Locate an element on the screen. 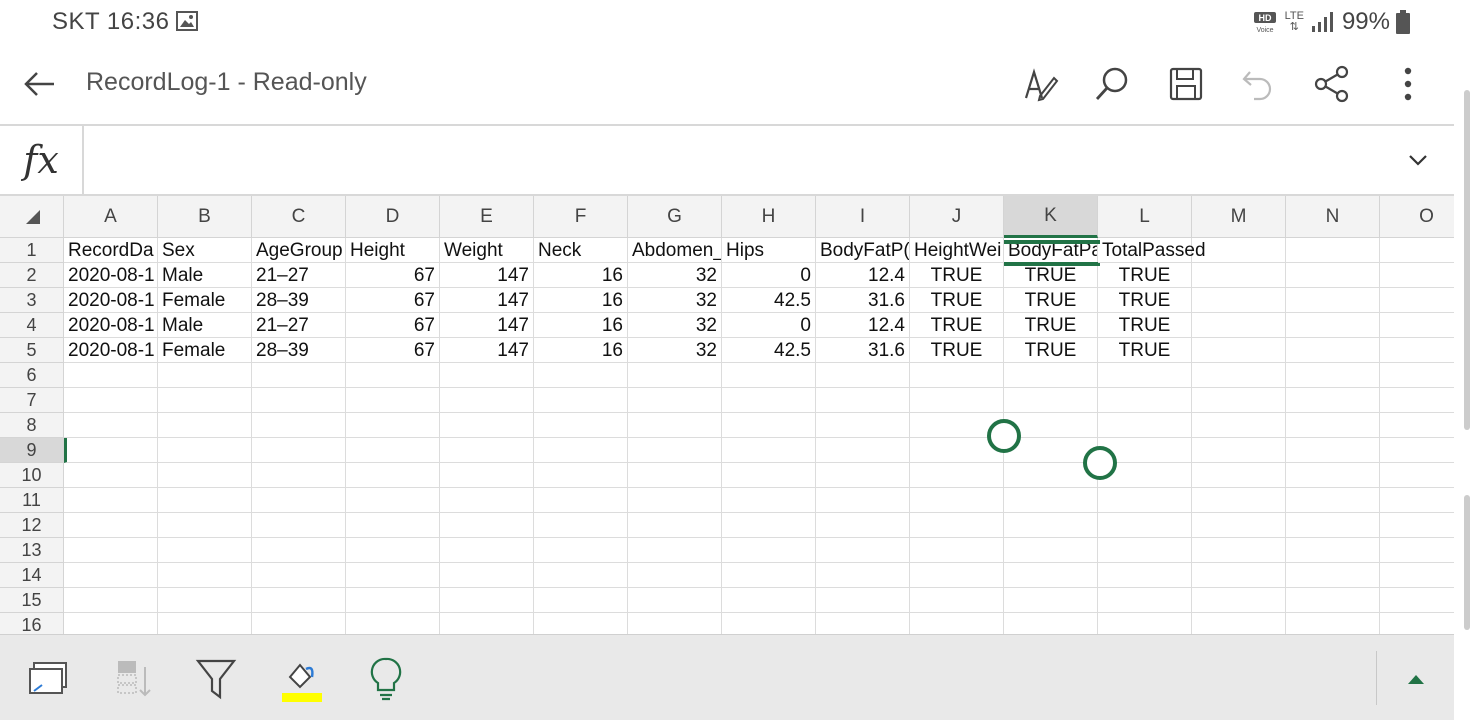 The width and height of the screenshot is (1480, 720). cell-k15 is located at coordinates (1051, 600).